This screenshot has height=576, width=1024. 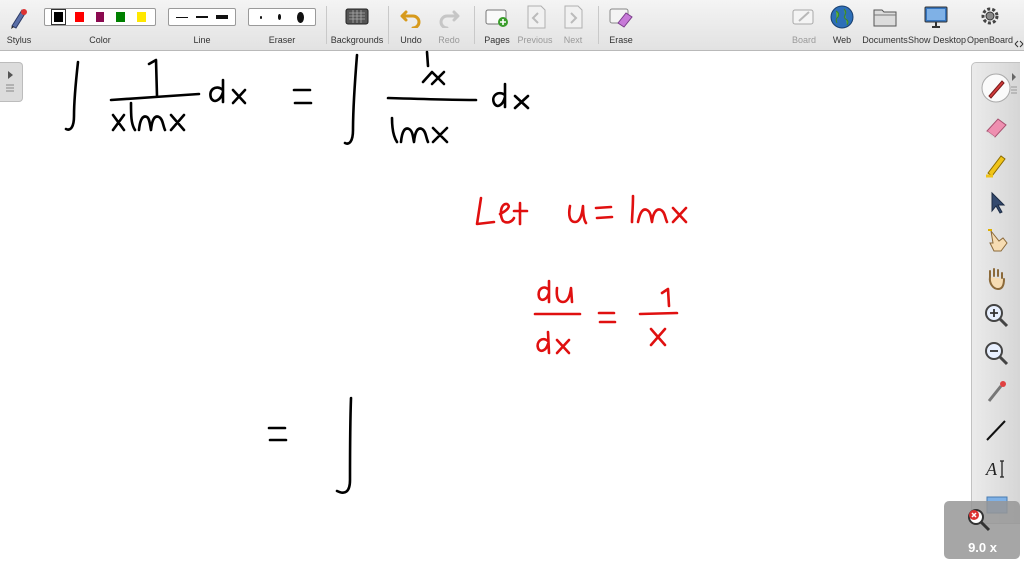 I want to click on dock-collapse-icon, so click(x=1014, y=84).